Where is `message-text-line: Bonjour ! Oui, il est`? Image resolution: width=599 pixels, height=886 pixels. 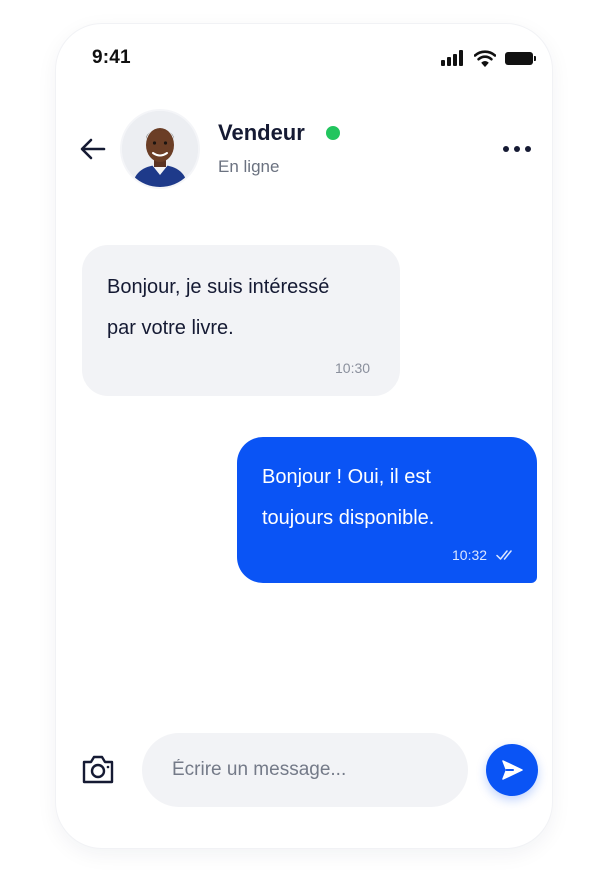
message-text-line: Bonjour ! Oui, il est is located at coordinates (346, 477).